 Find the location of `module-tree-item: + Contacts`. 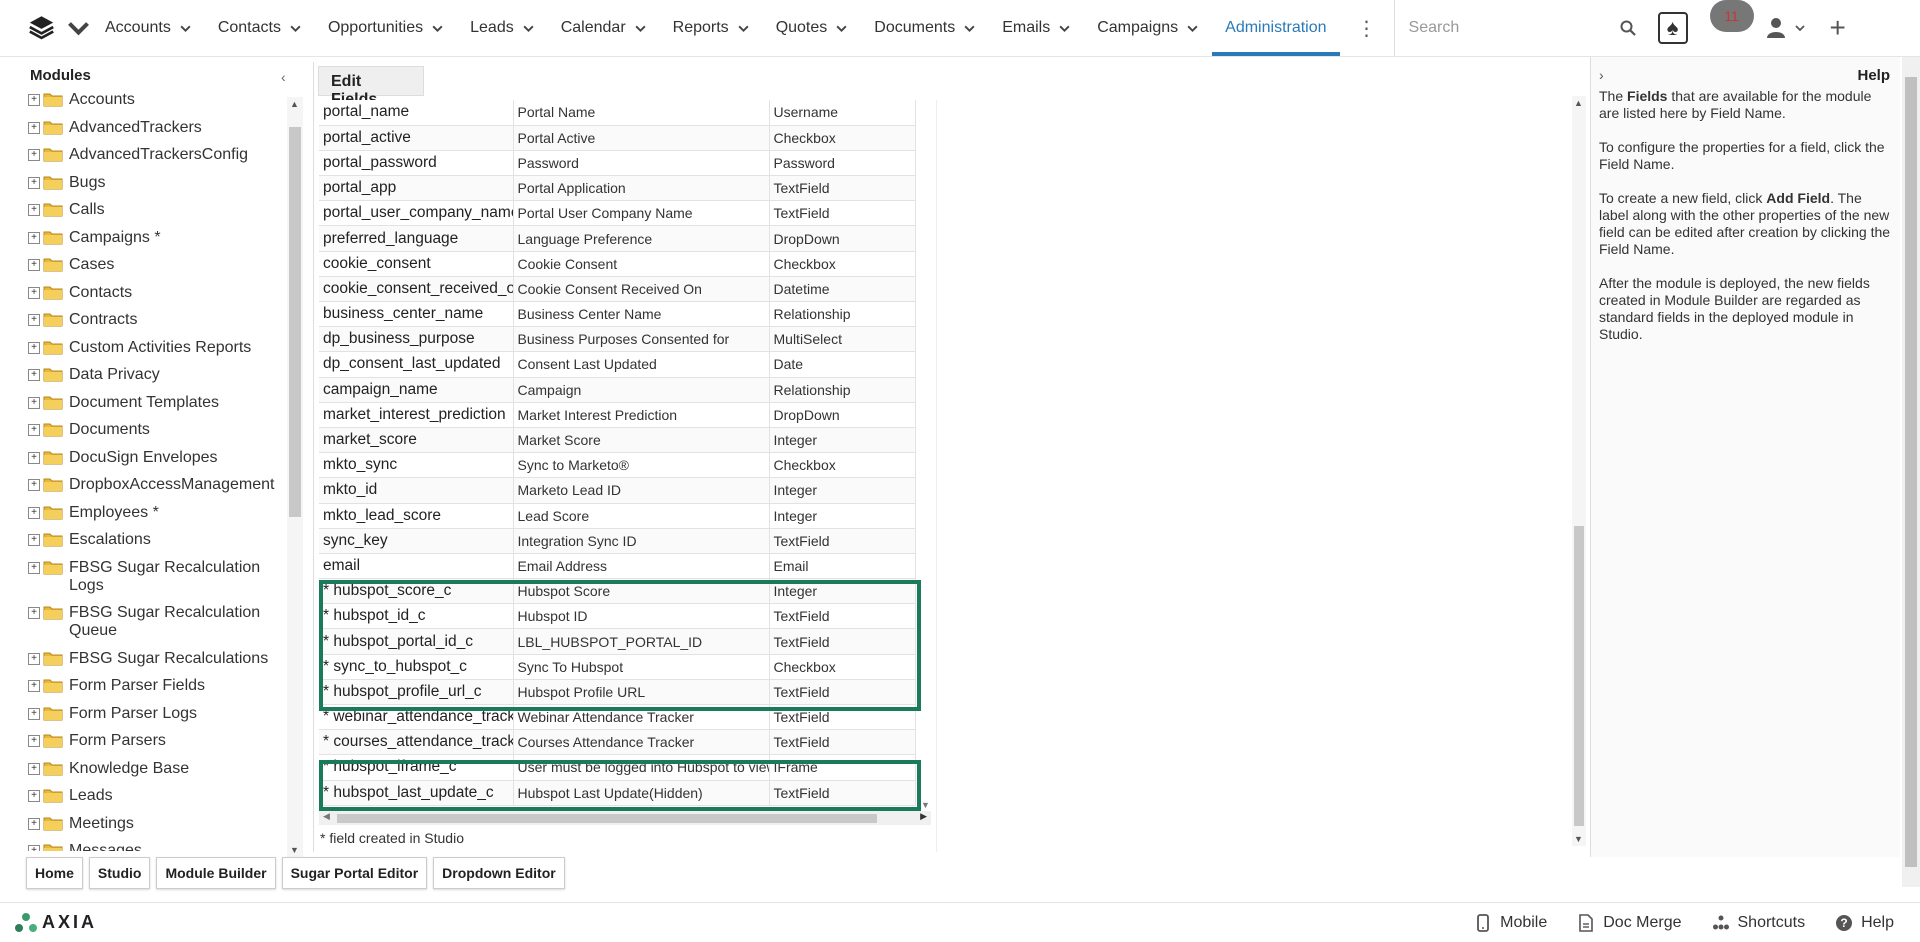

module-tree-item: + Contacts is located at coordinates (155, 293).